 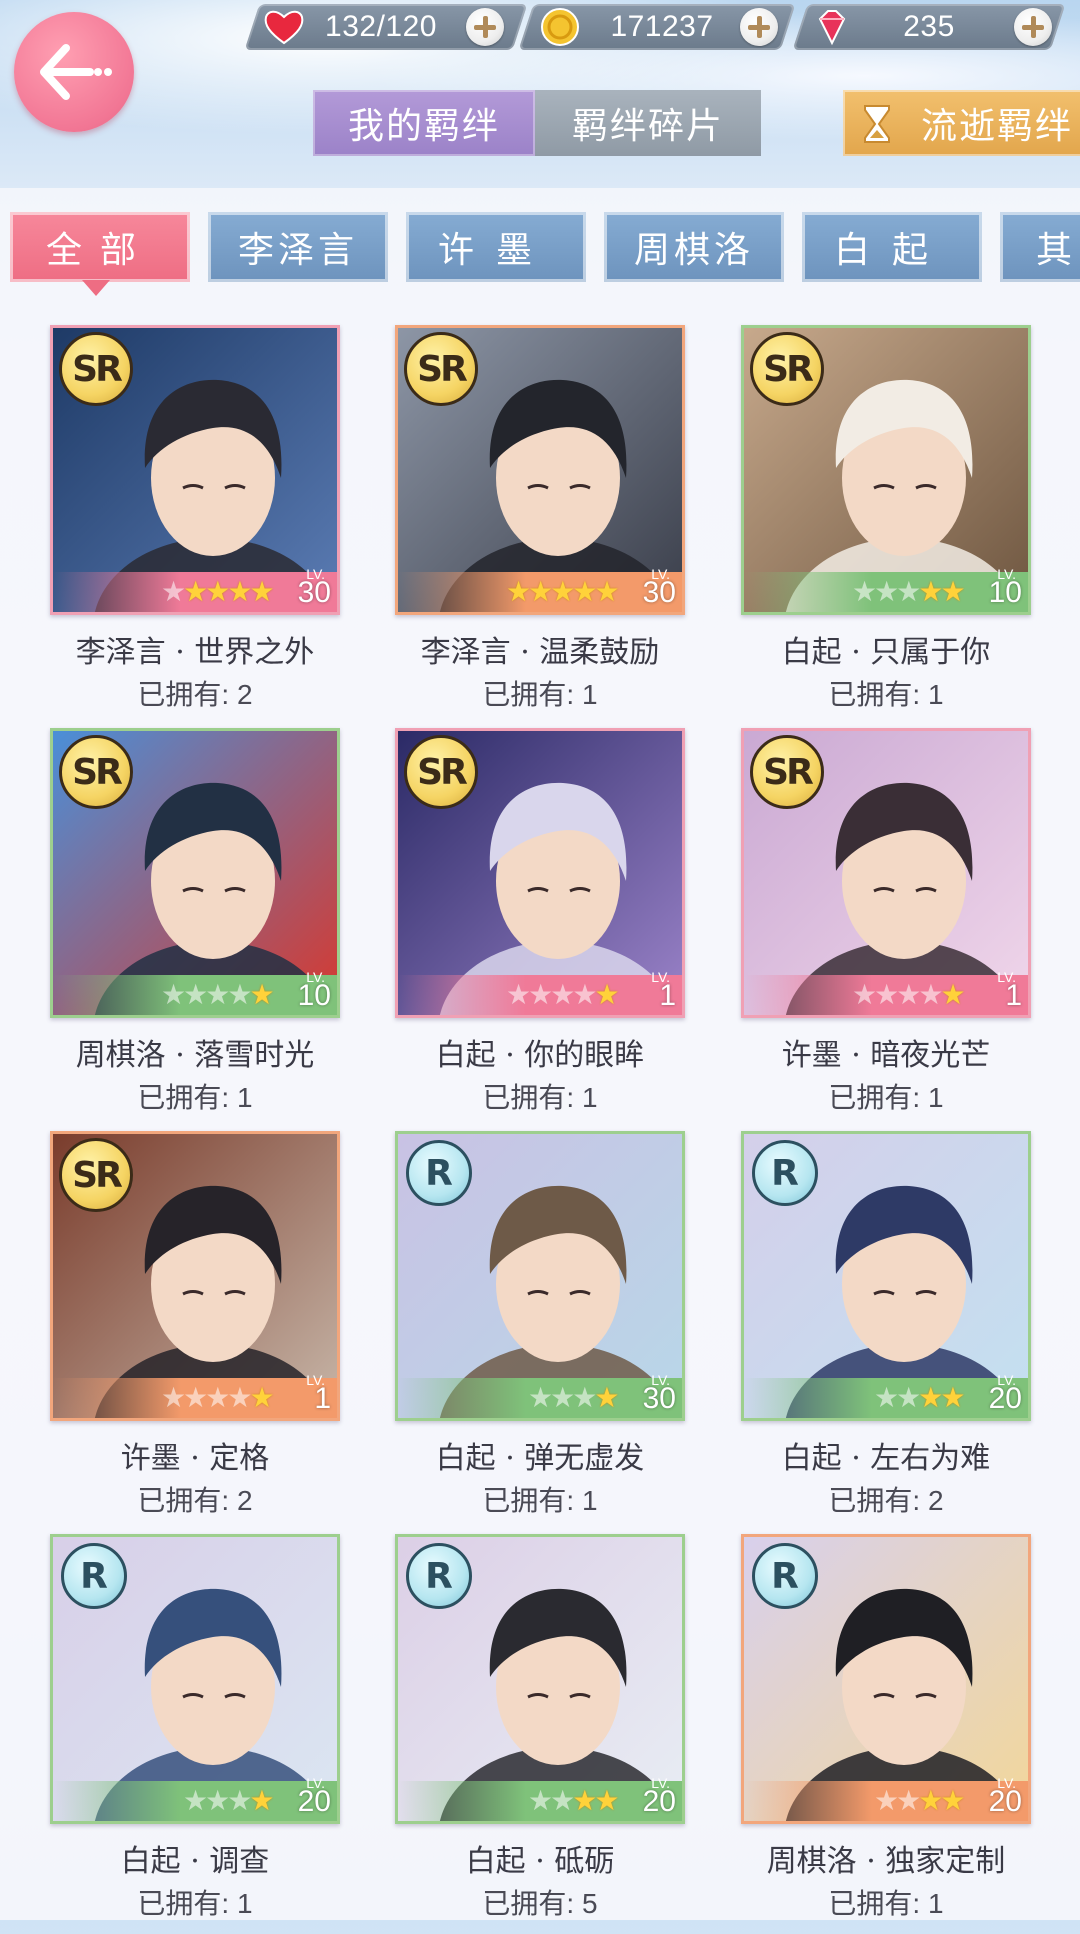 I want to click on filter-zhou-qiluo-label: 周棋洛, so click(x=693, y=250).